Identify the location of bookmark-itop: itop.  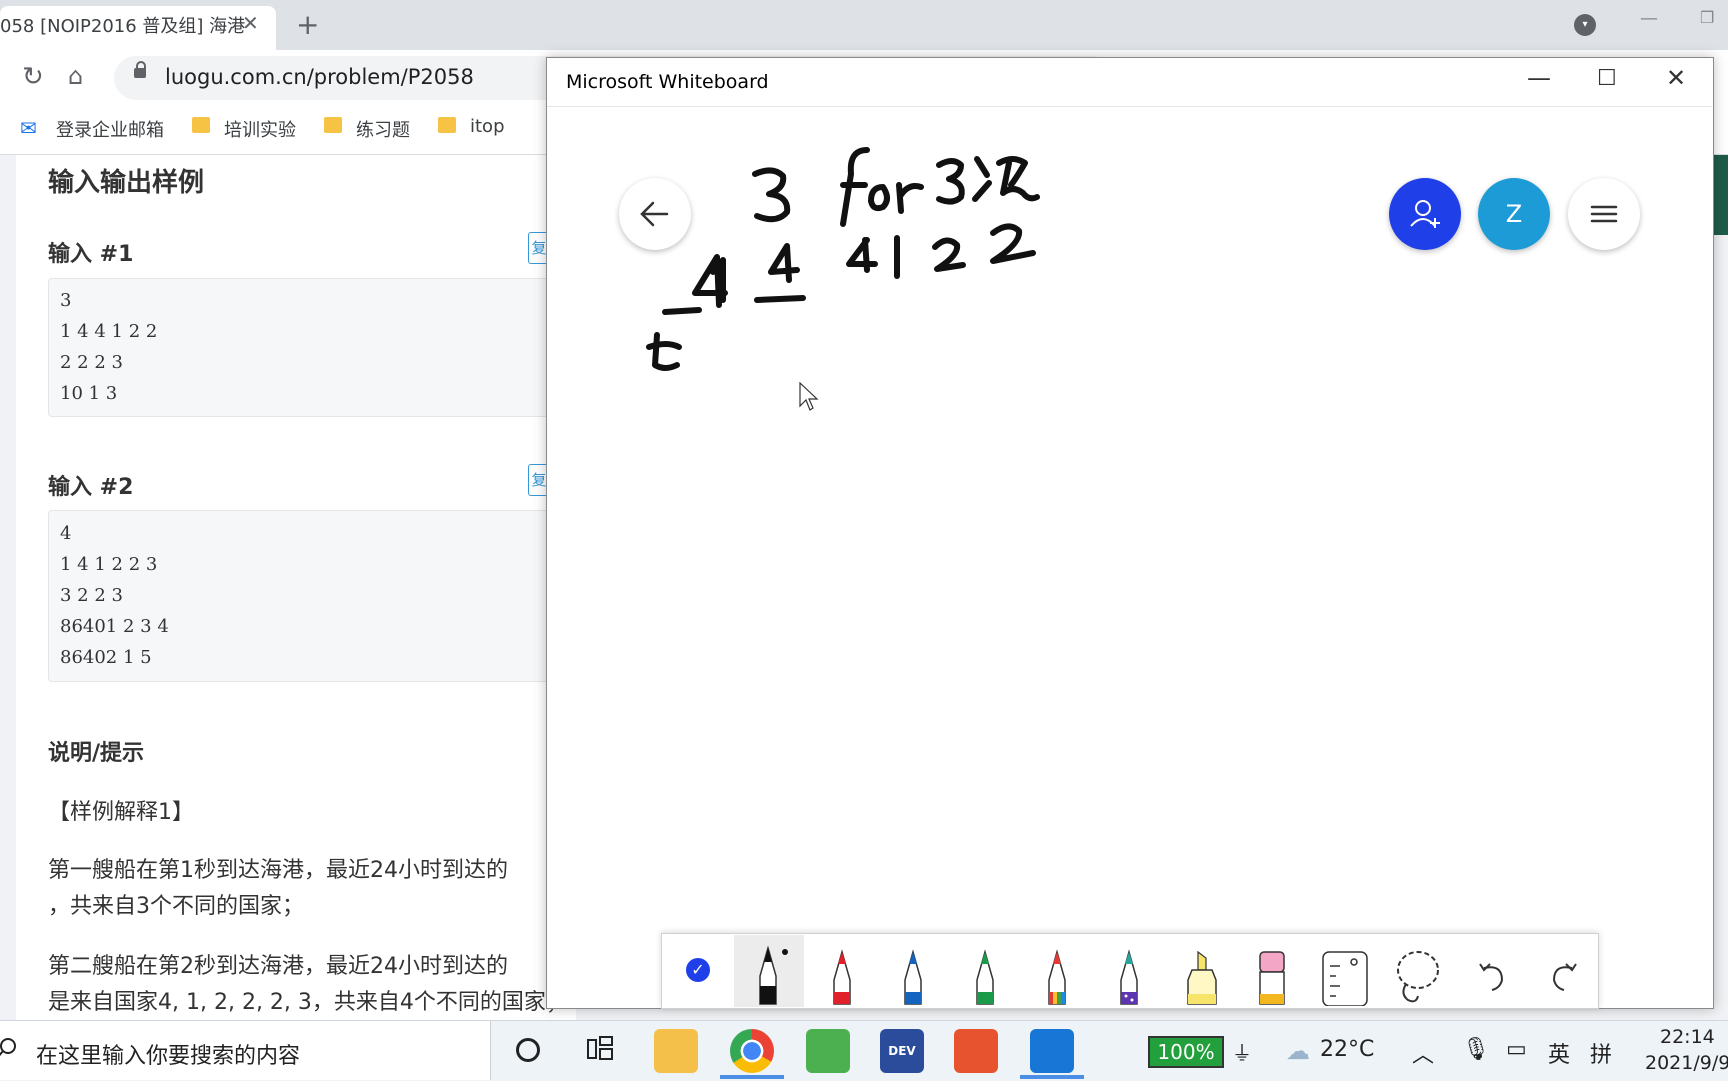
(487, 126).